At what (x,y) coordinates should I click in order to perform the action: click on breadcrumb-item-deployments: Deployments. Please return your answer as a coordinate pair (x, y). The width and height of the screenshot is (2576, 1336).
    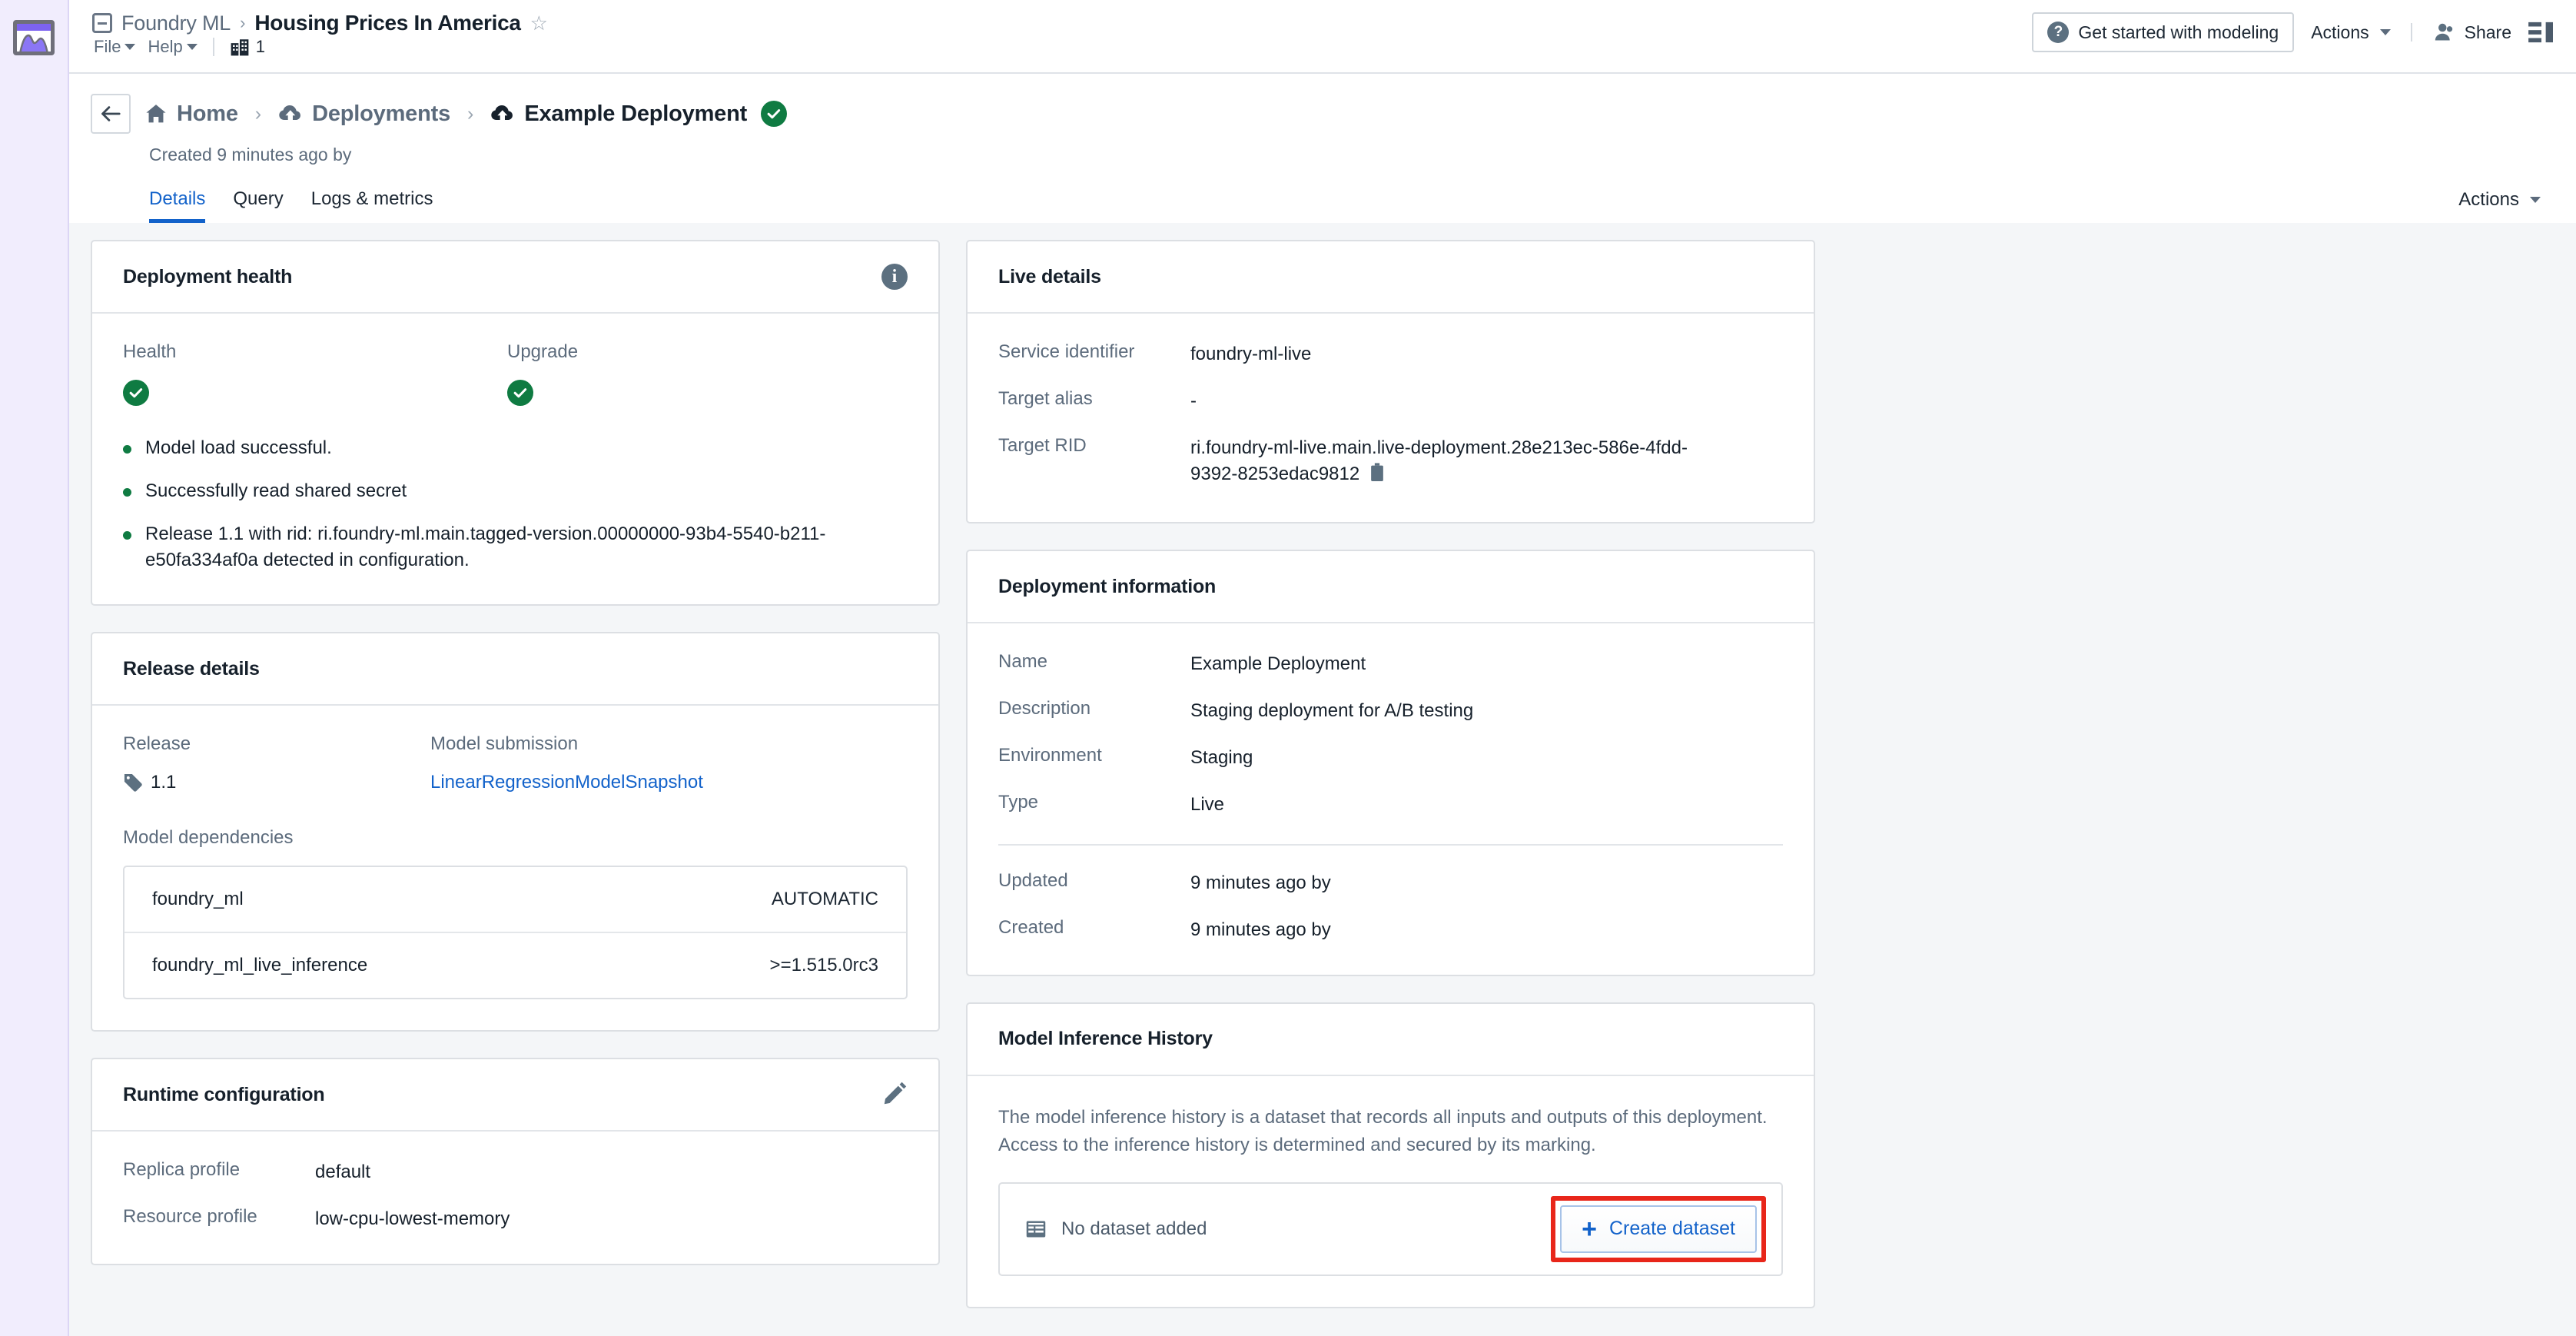
    Looking at the image, I should click on (364, 114).